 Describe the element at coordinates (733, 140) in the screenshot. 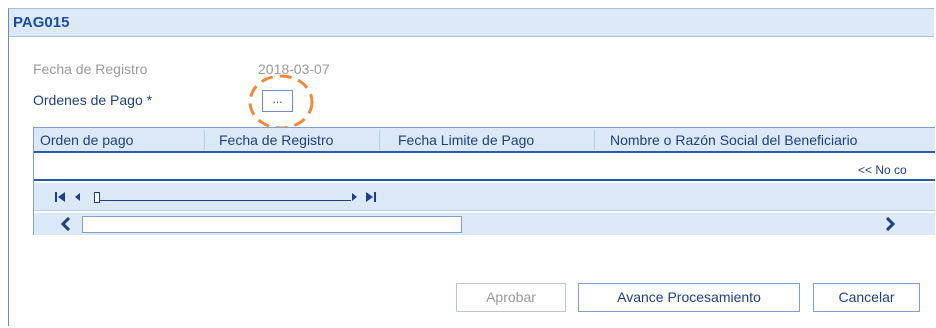

I see `column-beneficiario: Nombre o Razón Social del Beneficiario` at that location.